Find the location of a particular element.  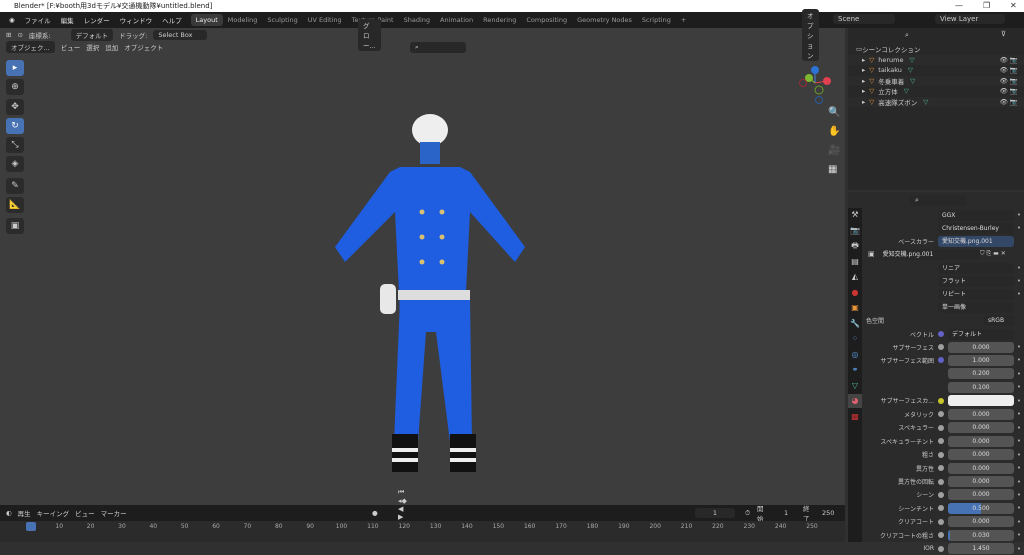

source-dropdown: 単一画像 is located at coordinates (976, 307).